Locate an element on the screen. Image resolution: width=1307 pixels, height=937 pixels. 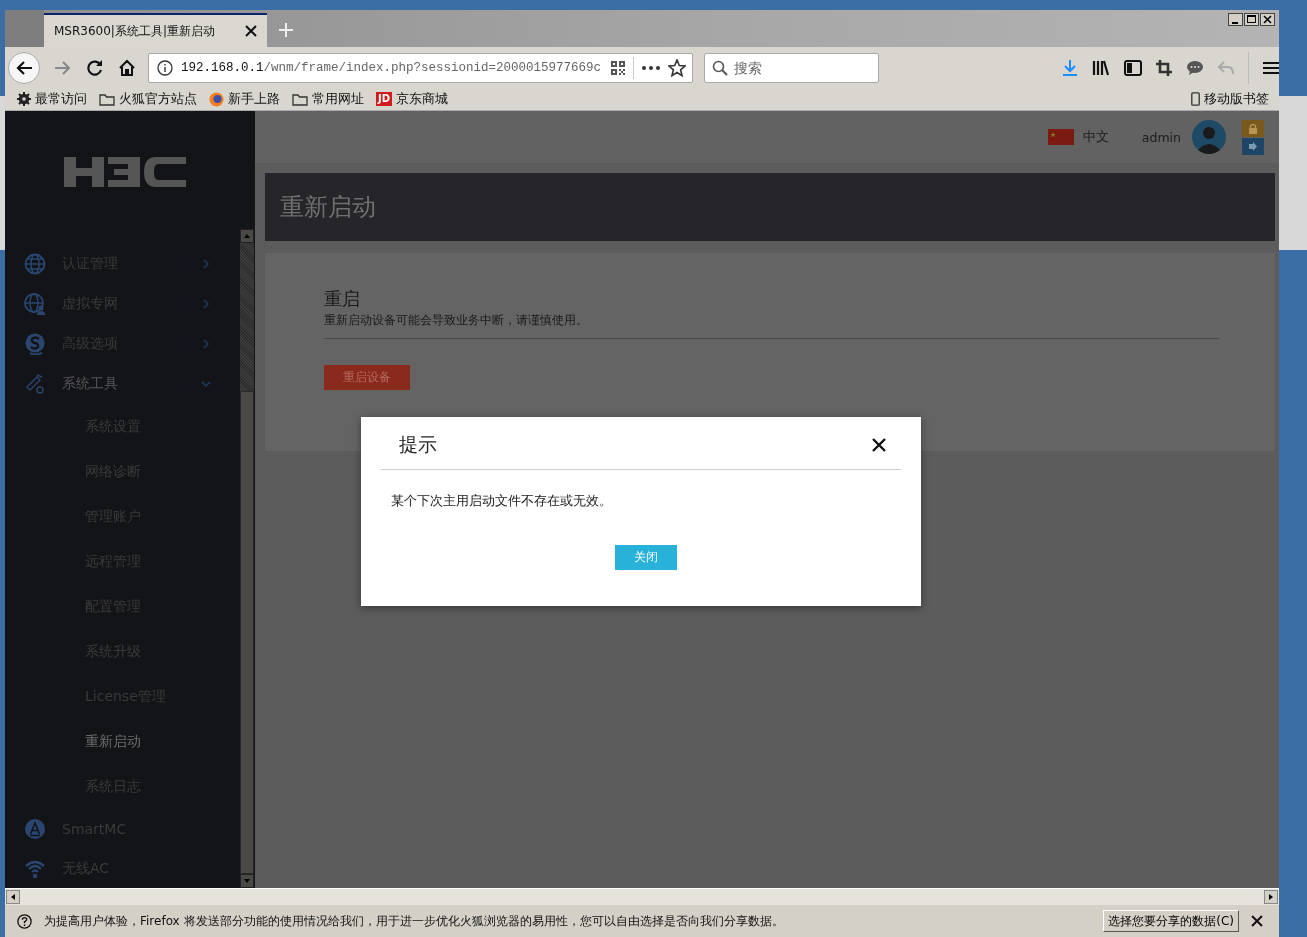
letter-icon is located at coordinates (35, 829).